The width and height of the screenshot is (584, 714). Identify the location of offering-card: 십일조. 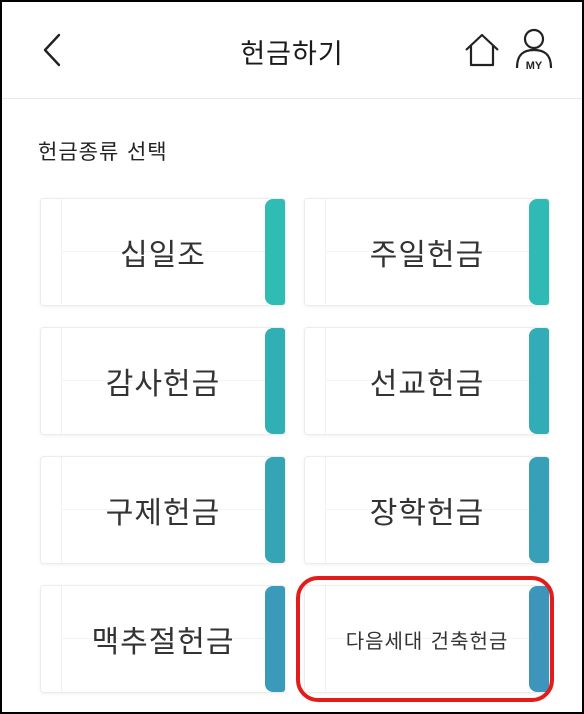
(163, 252).